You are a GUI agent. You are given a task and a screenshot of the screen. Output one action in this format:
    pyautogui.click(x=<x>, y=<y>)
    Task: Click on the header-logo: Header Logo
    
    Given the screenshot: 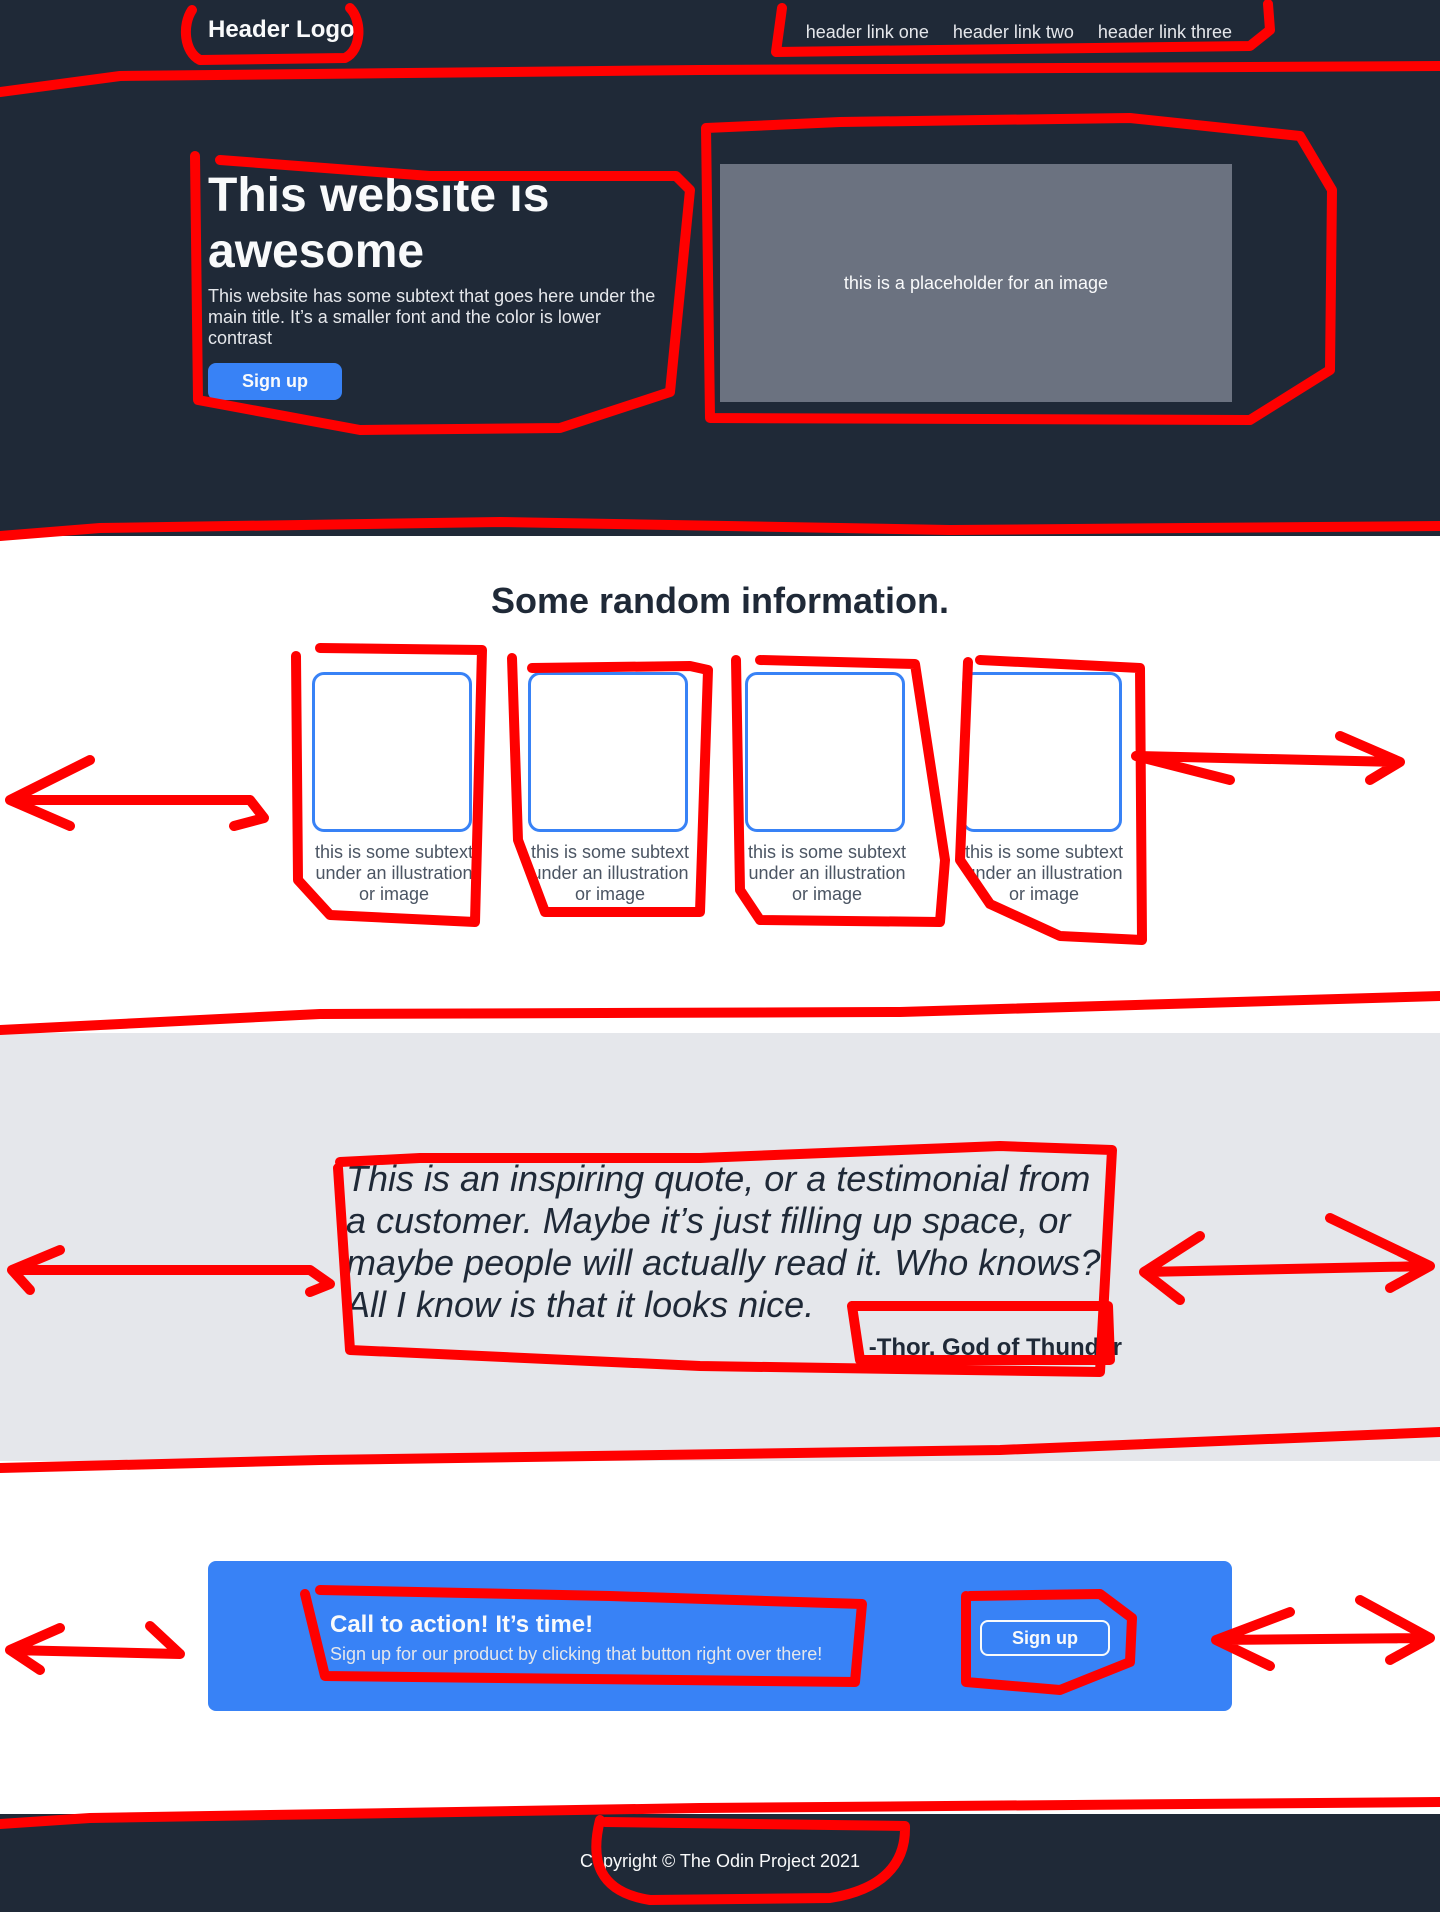 What is the action you would take?
    pyautogui.click(x=281, y=30)
    